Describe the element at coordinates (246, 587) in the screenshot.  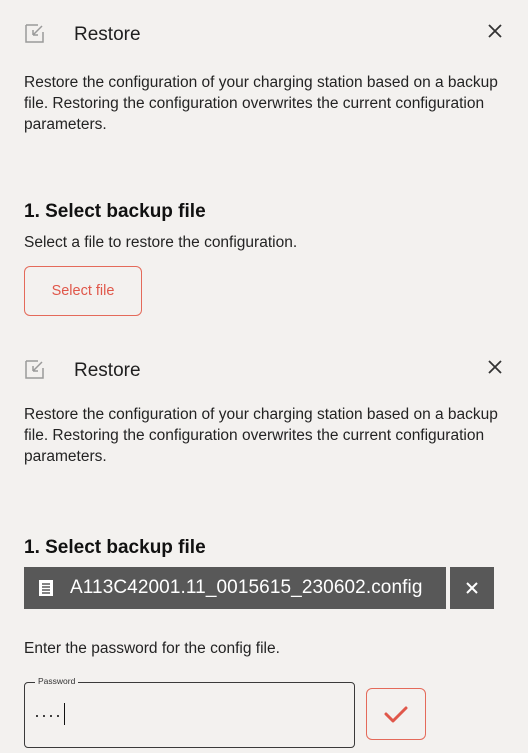
I see `selected-file-name: A113C42001.11_0015615_230602.config` at that location.